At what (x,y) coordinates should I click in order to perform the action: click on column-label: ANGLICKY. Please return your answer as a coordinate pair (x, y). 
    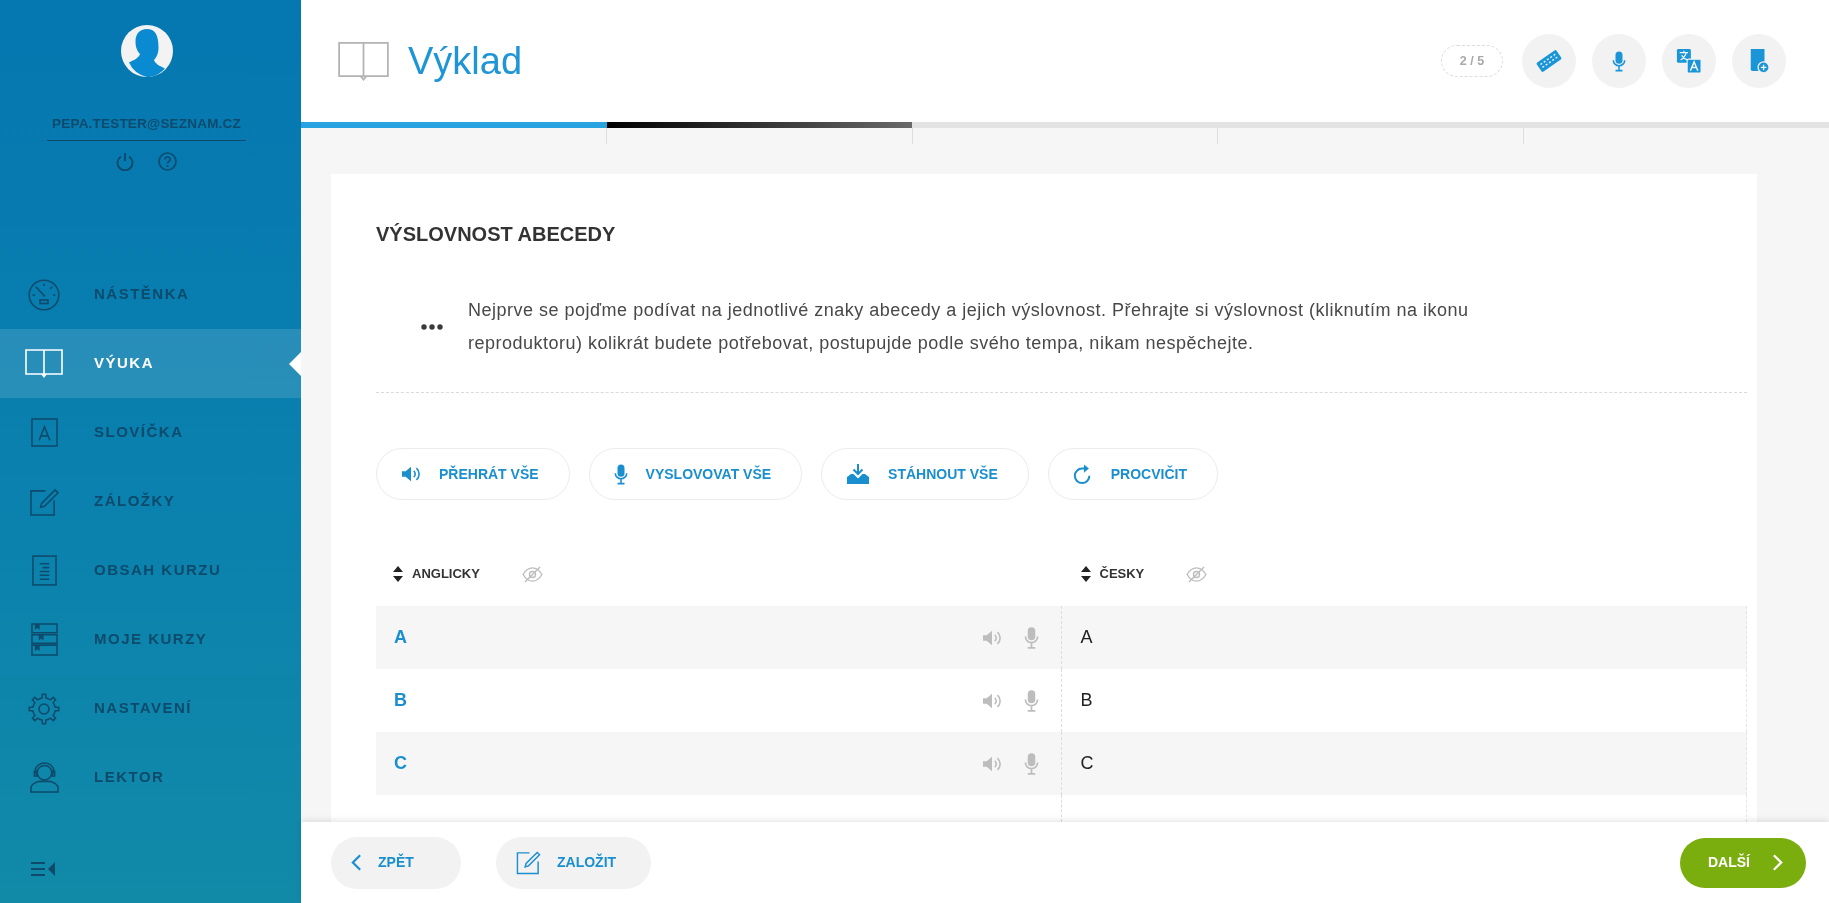
    Looking at the image, I should click on (446, 574).